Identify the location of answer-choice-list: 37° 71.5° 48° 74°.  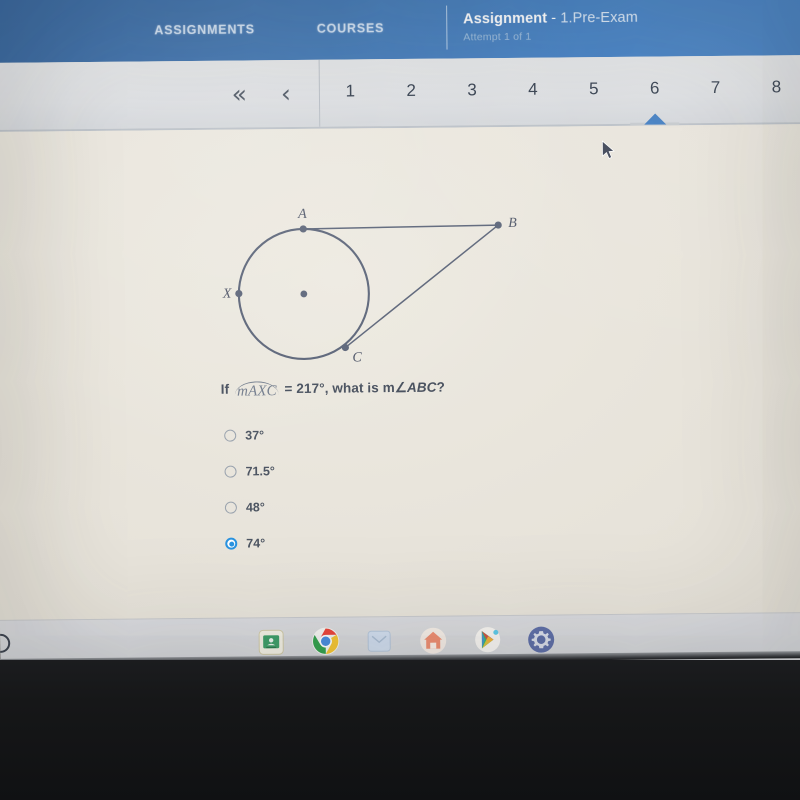
(250, 489).